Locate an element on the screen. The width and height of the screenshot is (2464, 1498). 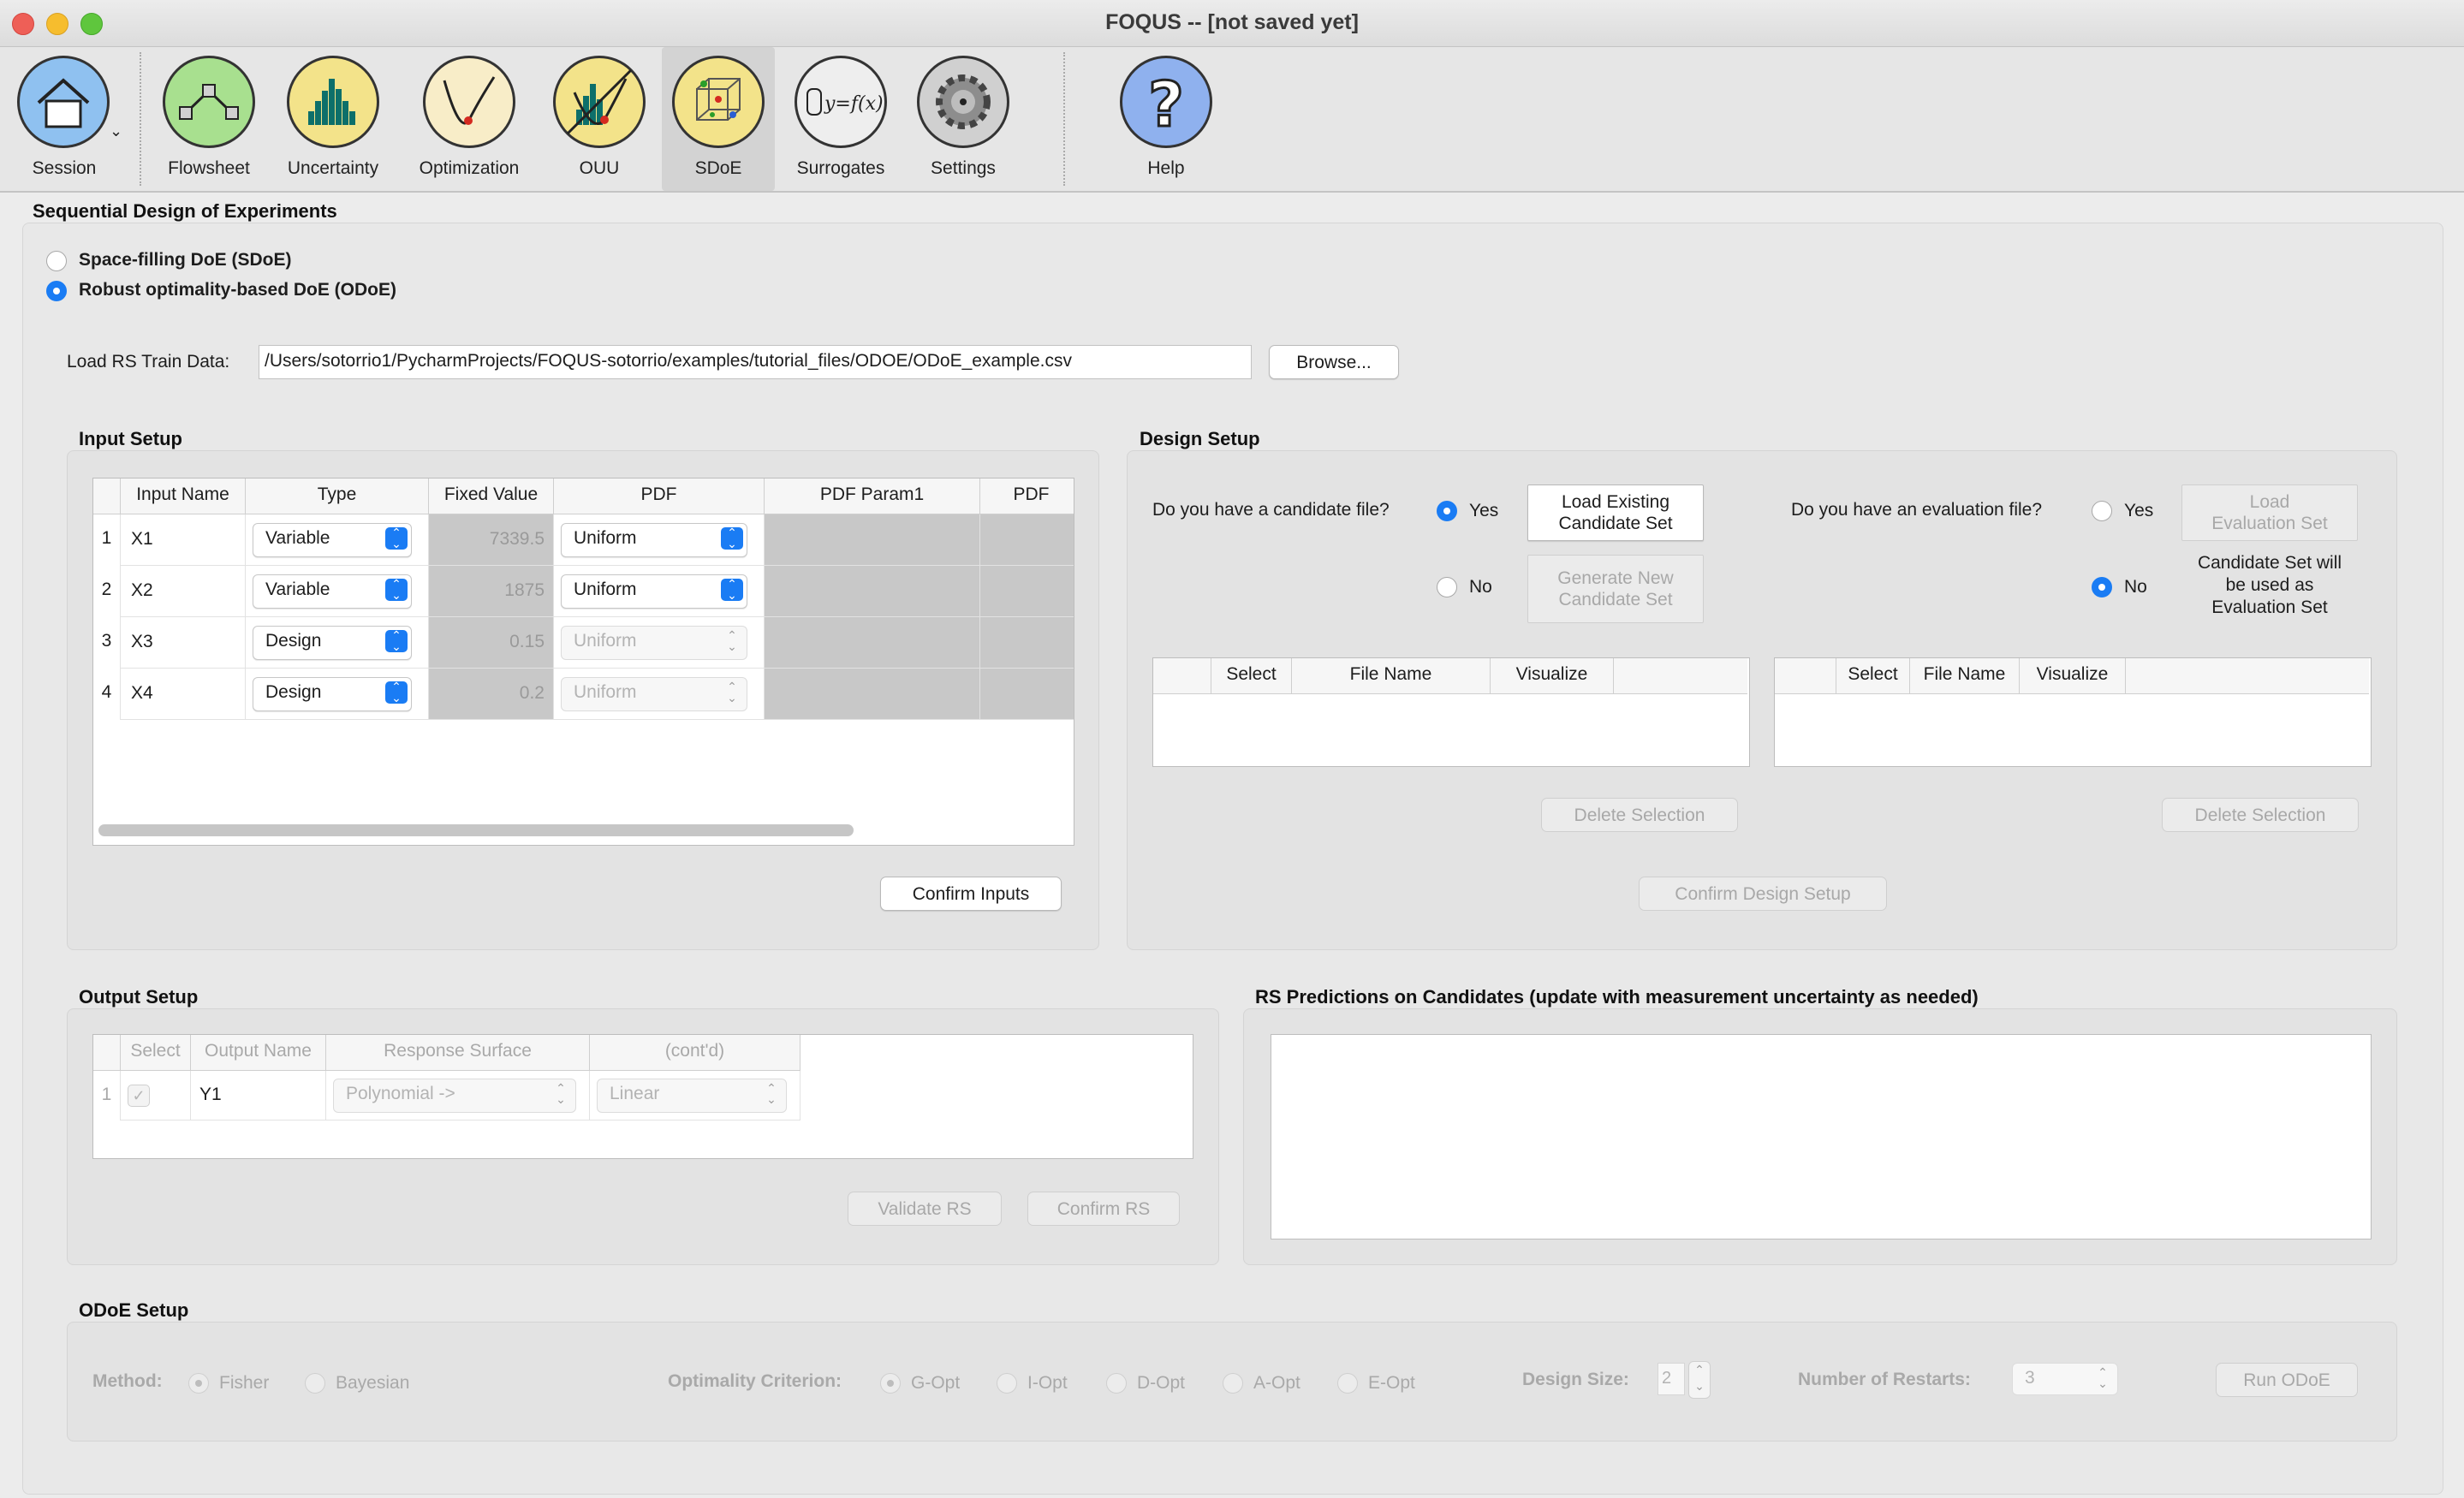
toolbar-settings-label: Settings is located at coordinates (963, 168).